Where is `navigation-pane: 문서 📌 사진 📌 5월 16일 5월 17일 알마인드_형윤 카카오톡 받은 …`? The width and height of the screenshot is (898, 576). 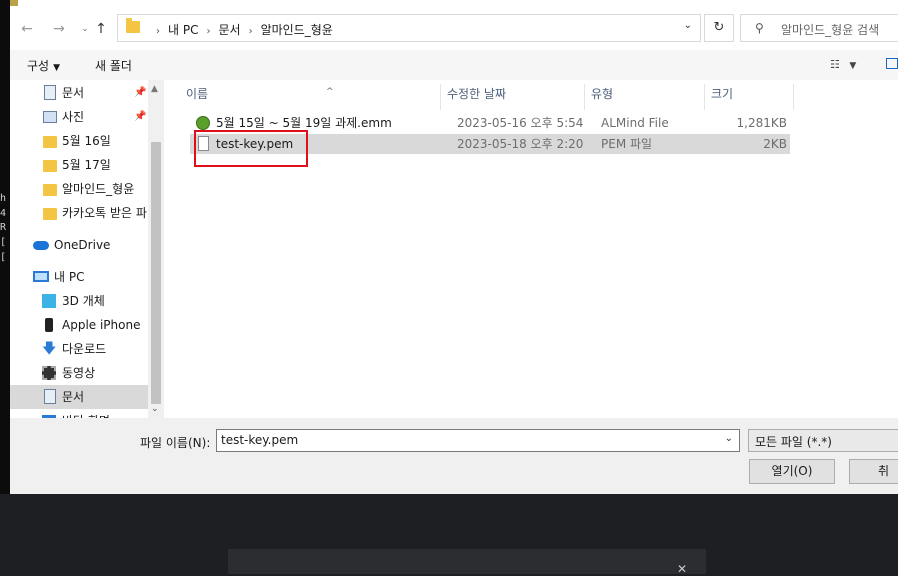 navigation-pane: 문서 📌 사진 📌 5월 16일 5월 17일 알마인드_형윤 카카오톡 받은 … is located at coordinates (87, 249).